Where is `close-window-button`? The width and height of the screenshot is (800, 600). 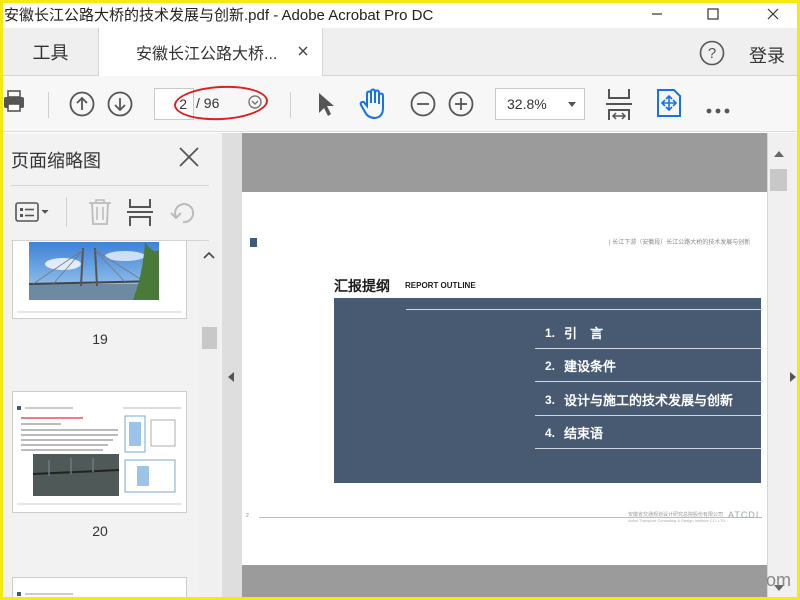 close-window-button is located at coordinates (773, 14).